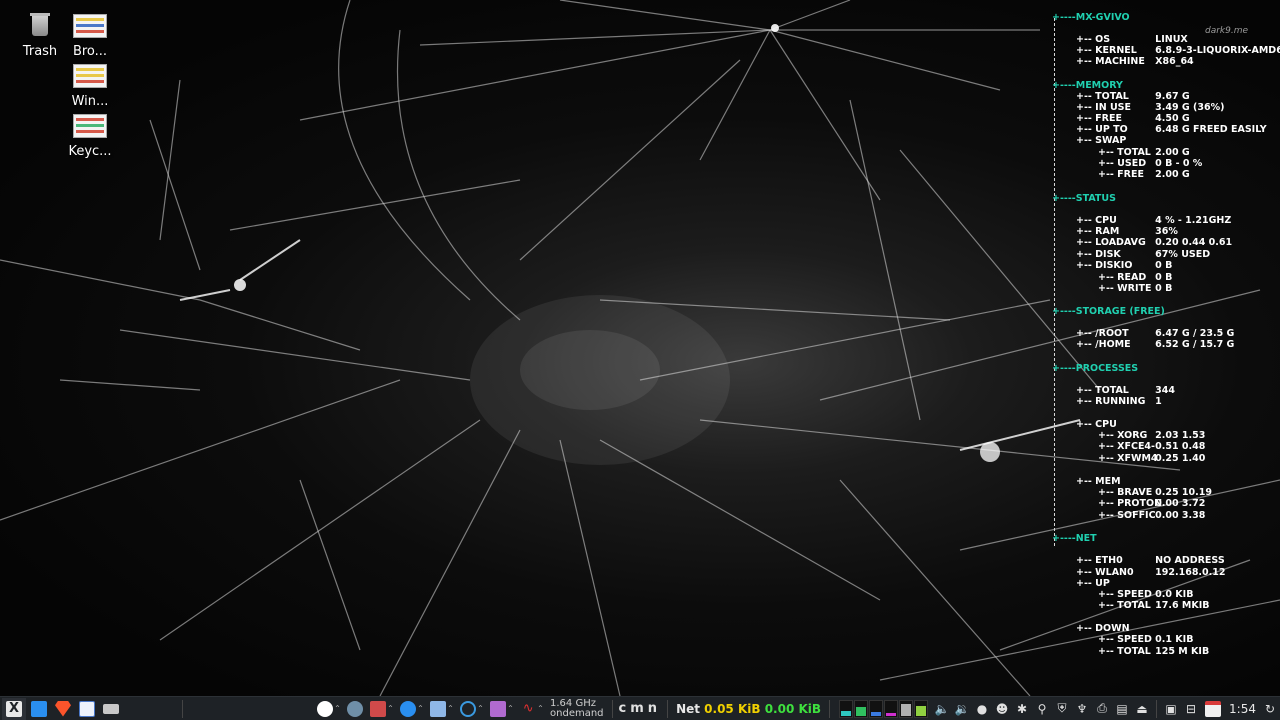 This screenshot has height=720, width=1280. I want to click on mx-tools-button: ⌃, so click(329, 709).